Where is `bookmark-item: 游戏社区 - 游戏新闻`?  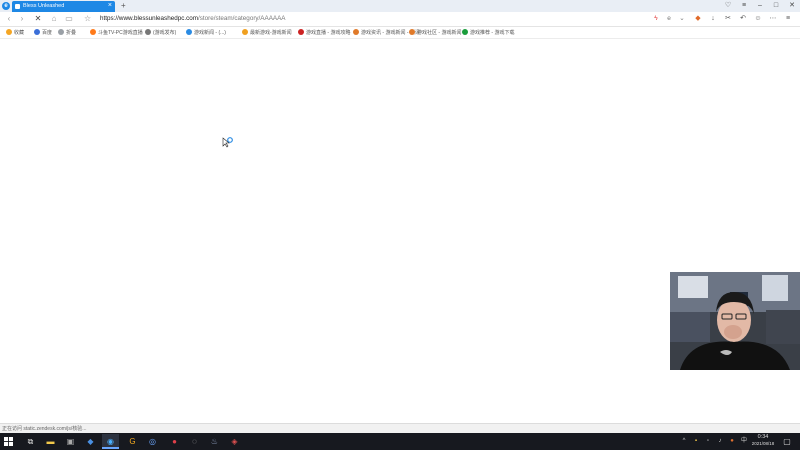
bookmark-item: 游戏社区 - 游戏新闻 is located at coordinates (435, 33).